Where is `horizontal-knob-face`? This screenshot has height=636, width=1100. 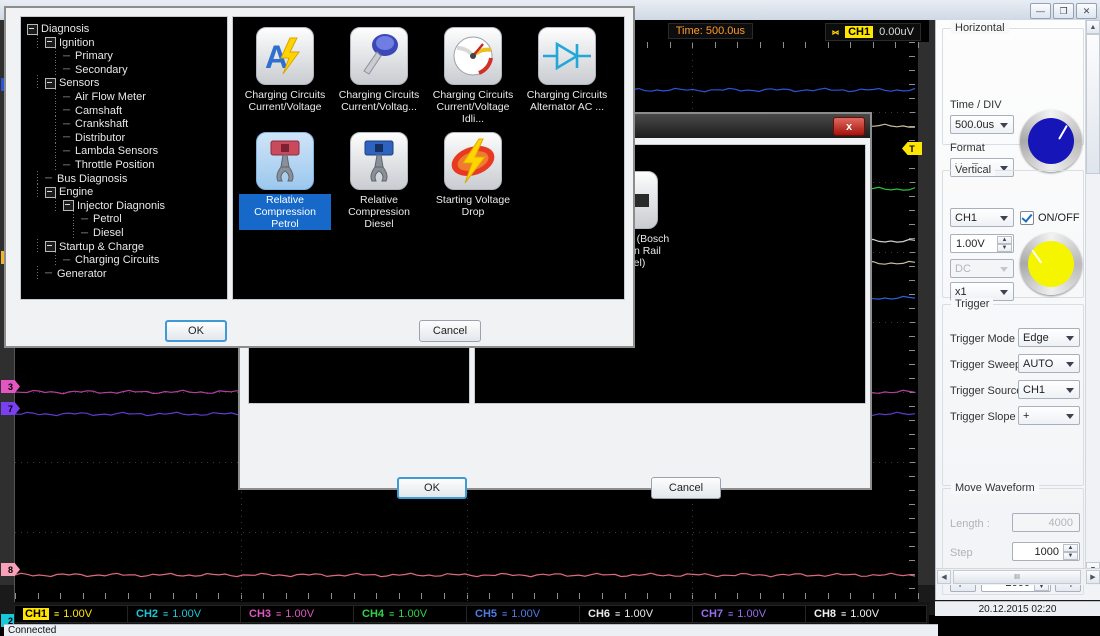
horizontal-knob-face is located at coordinates (1051, 141).